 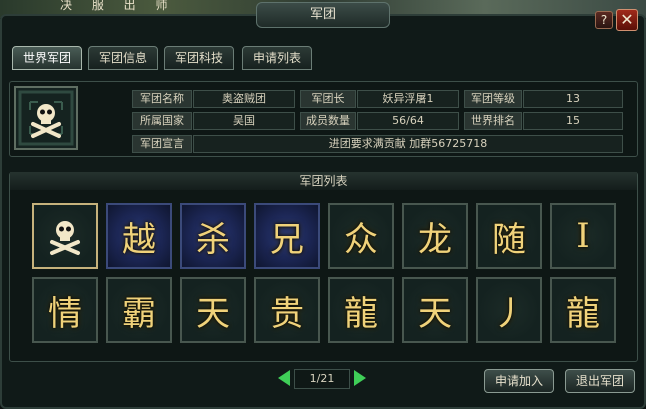 I want to click on slot-char: 霸, so click(x=139, y=313).